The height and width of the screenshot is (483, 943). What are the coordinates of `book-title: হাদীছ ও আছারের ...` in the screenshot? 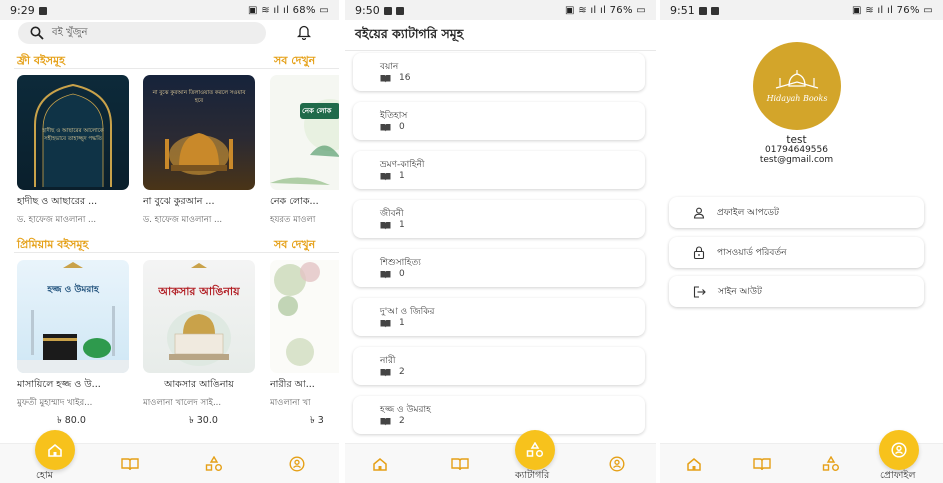 It's located at (57, 201).